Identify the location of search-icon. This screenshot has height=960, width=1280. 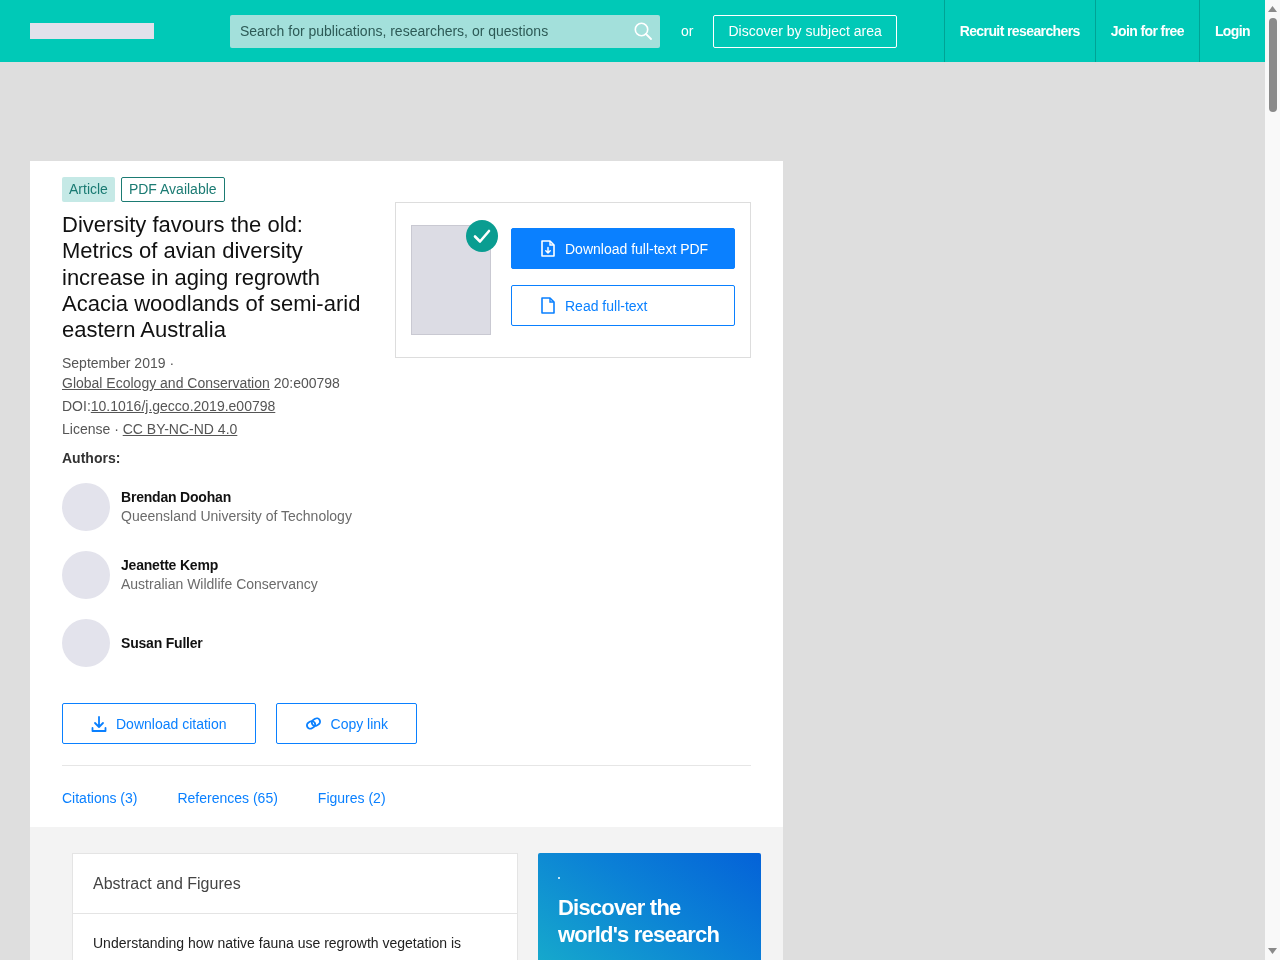
(643, 30).